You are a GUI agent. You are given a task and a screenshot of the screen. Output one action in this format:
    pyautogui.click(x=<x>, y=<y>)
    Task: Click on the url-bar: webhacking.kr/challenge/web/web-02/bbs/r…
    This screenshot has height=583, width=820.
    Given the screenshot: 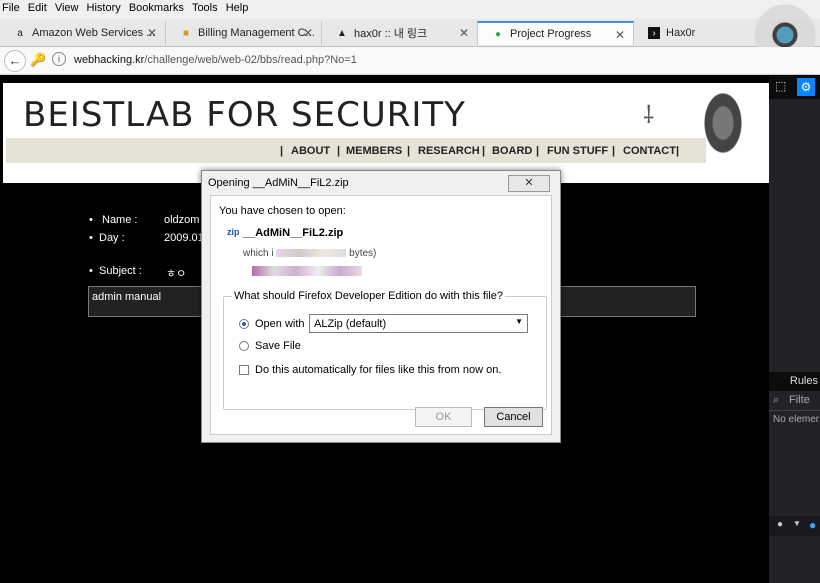 What is the action you would take?
    pyautogui.click(x=215, y=60)
    